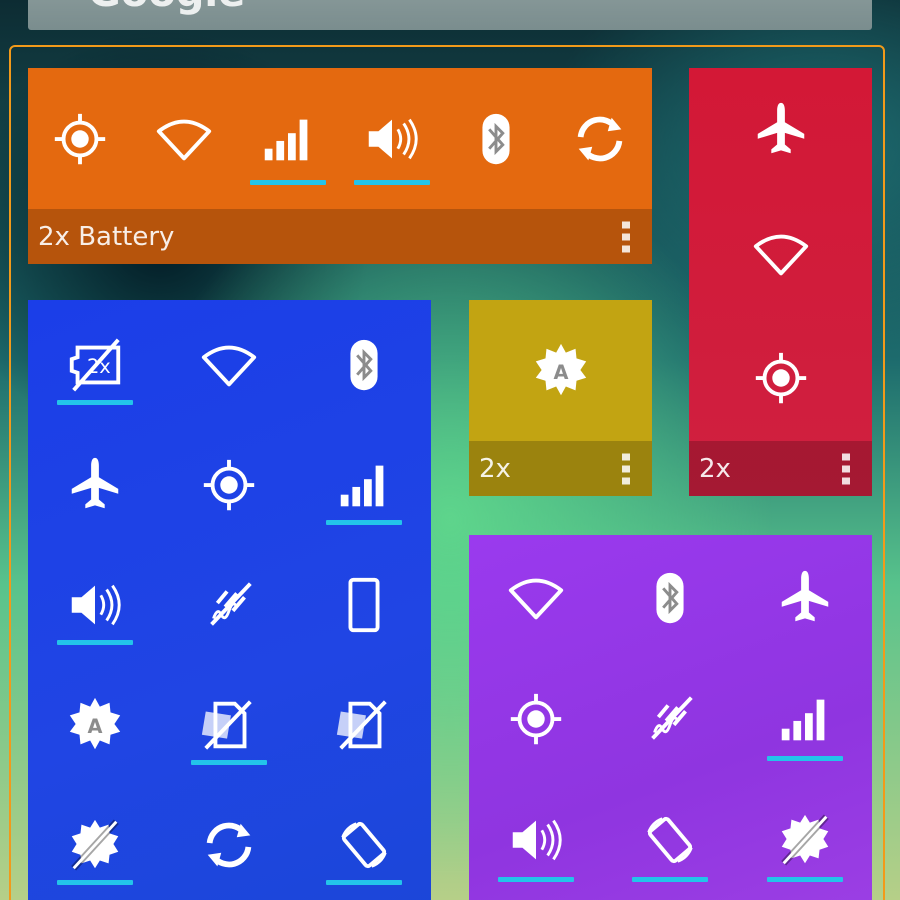 The width and height of the screenshot is (900, 900). I want to click on battery-2x-icon: 2x, so click(95, 365).